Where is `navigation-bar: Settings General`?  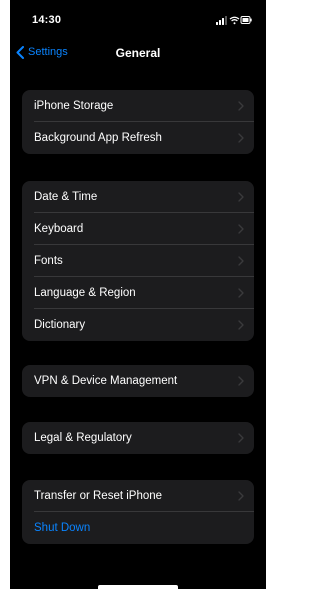 navigation-bar: Settings General is located at coordinates (138, 52).